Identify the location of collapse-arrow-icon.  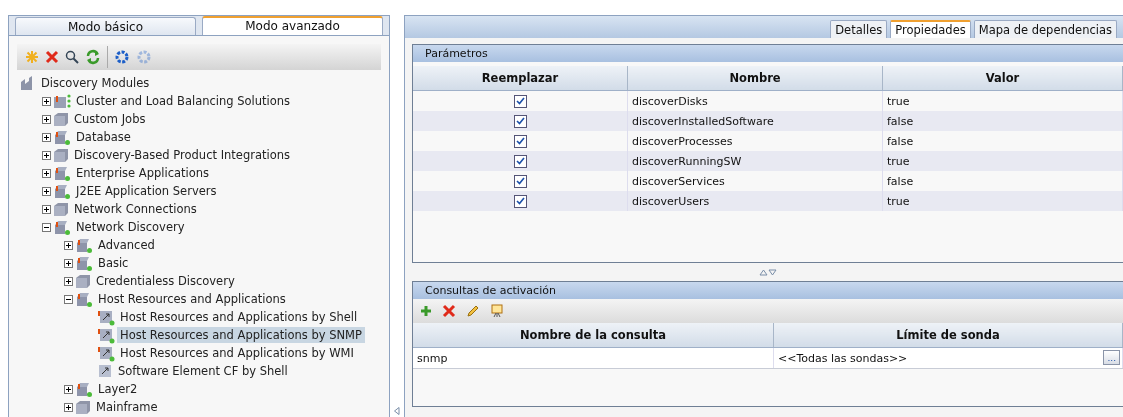
(397, 411).